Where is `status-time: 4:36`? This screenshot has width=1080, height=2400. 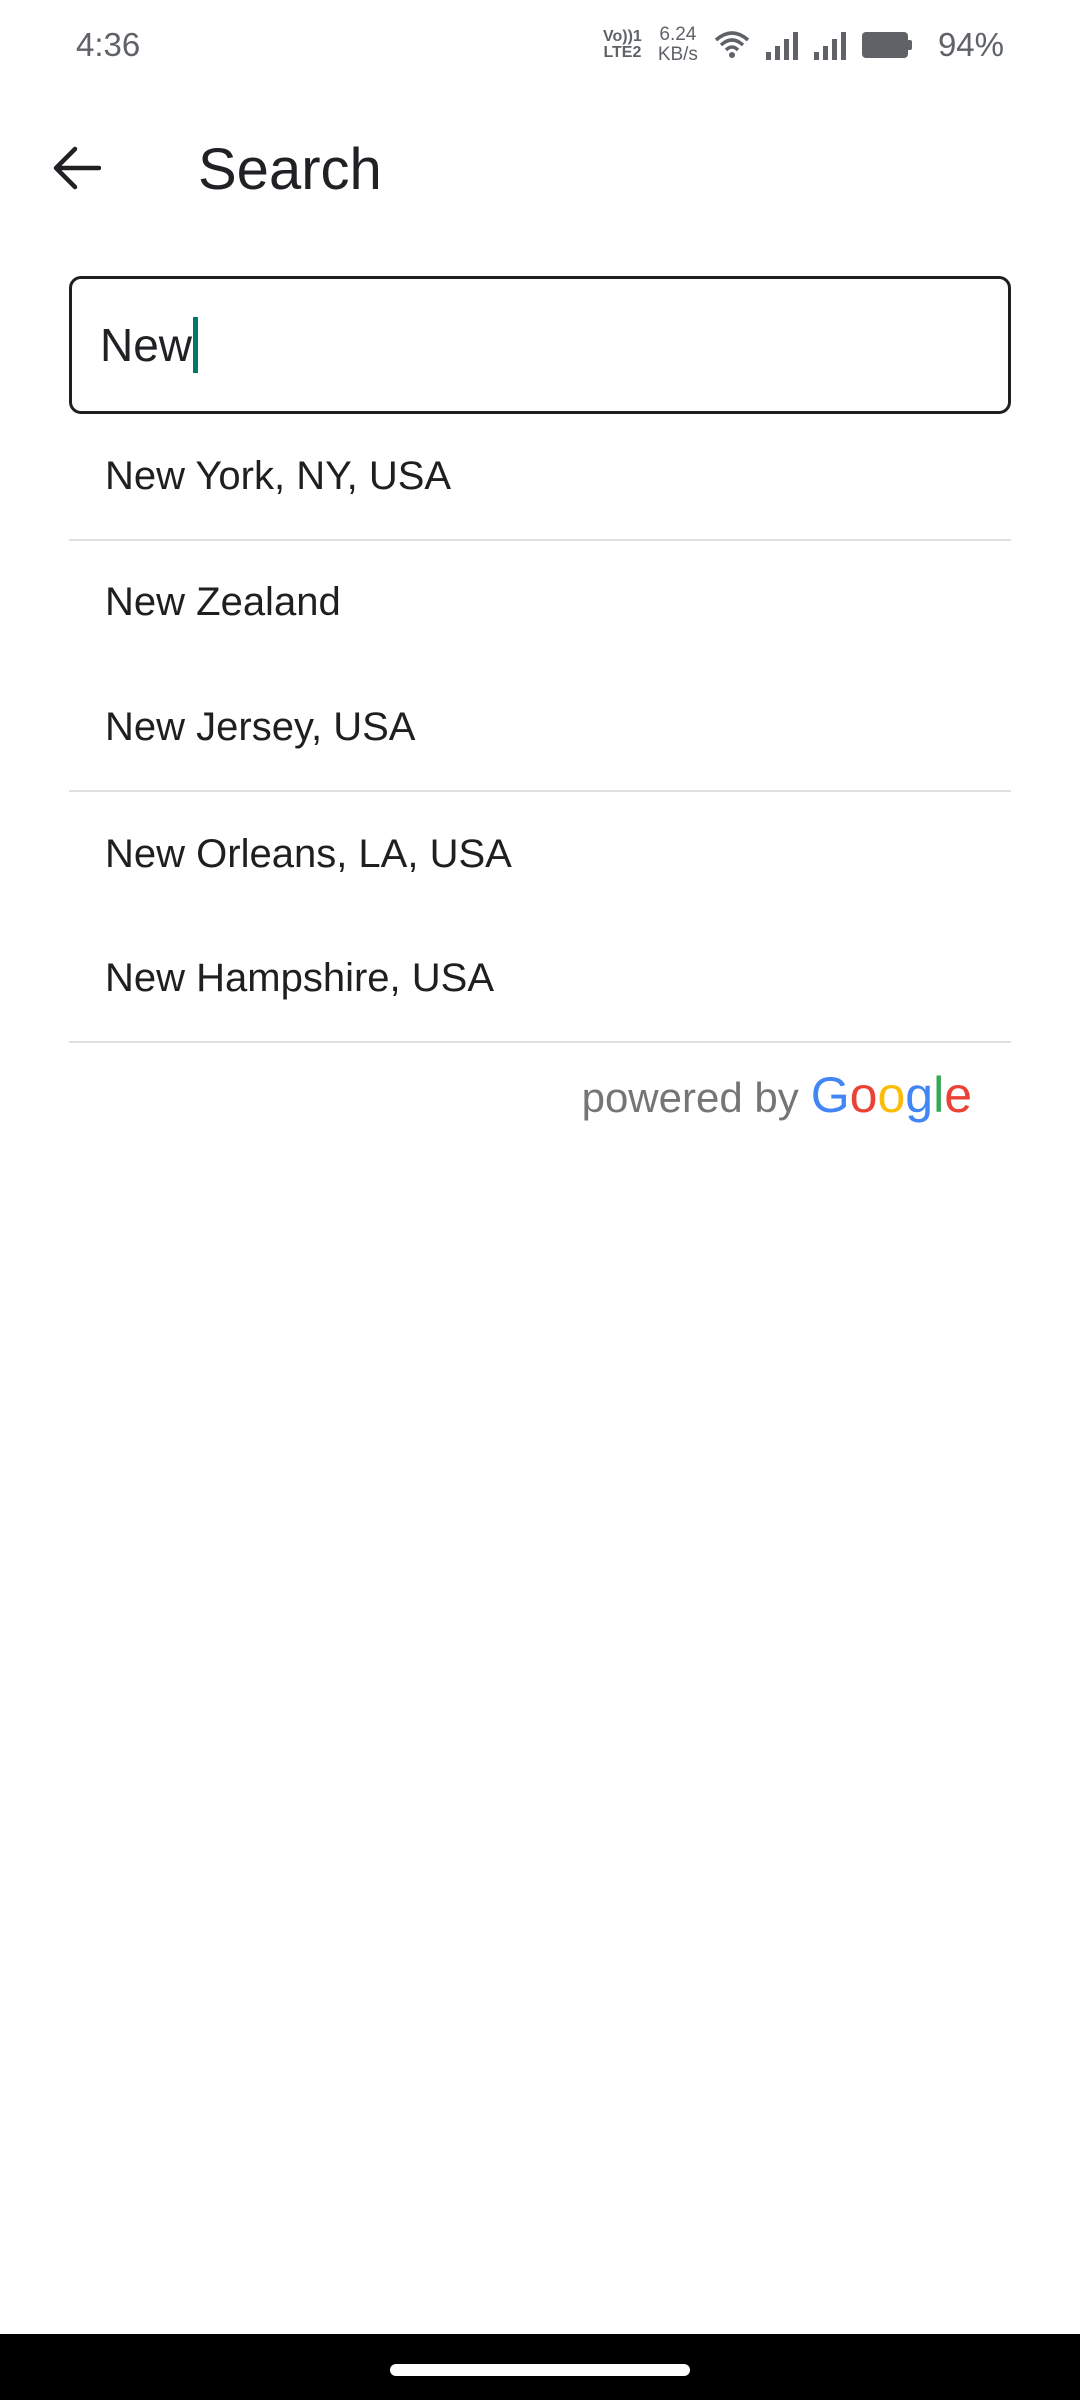
status-time: 4:36 is located at coordinates (108, 44).